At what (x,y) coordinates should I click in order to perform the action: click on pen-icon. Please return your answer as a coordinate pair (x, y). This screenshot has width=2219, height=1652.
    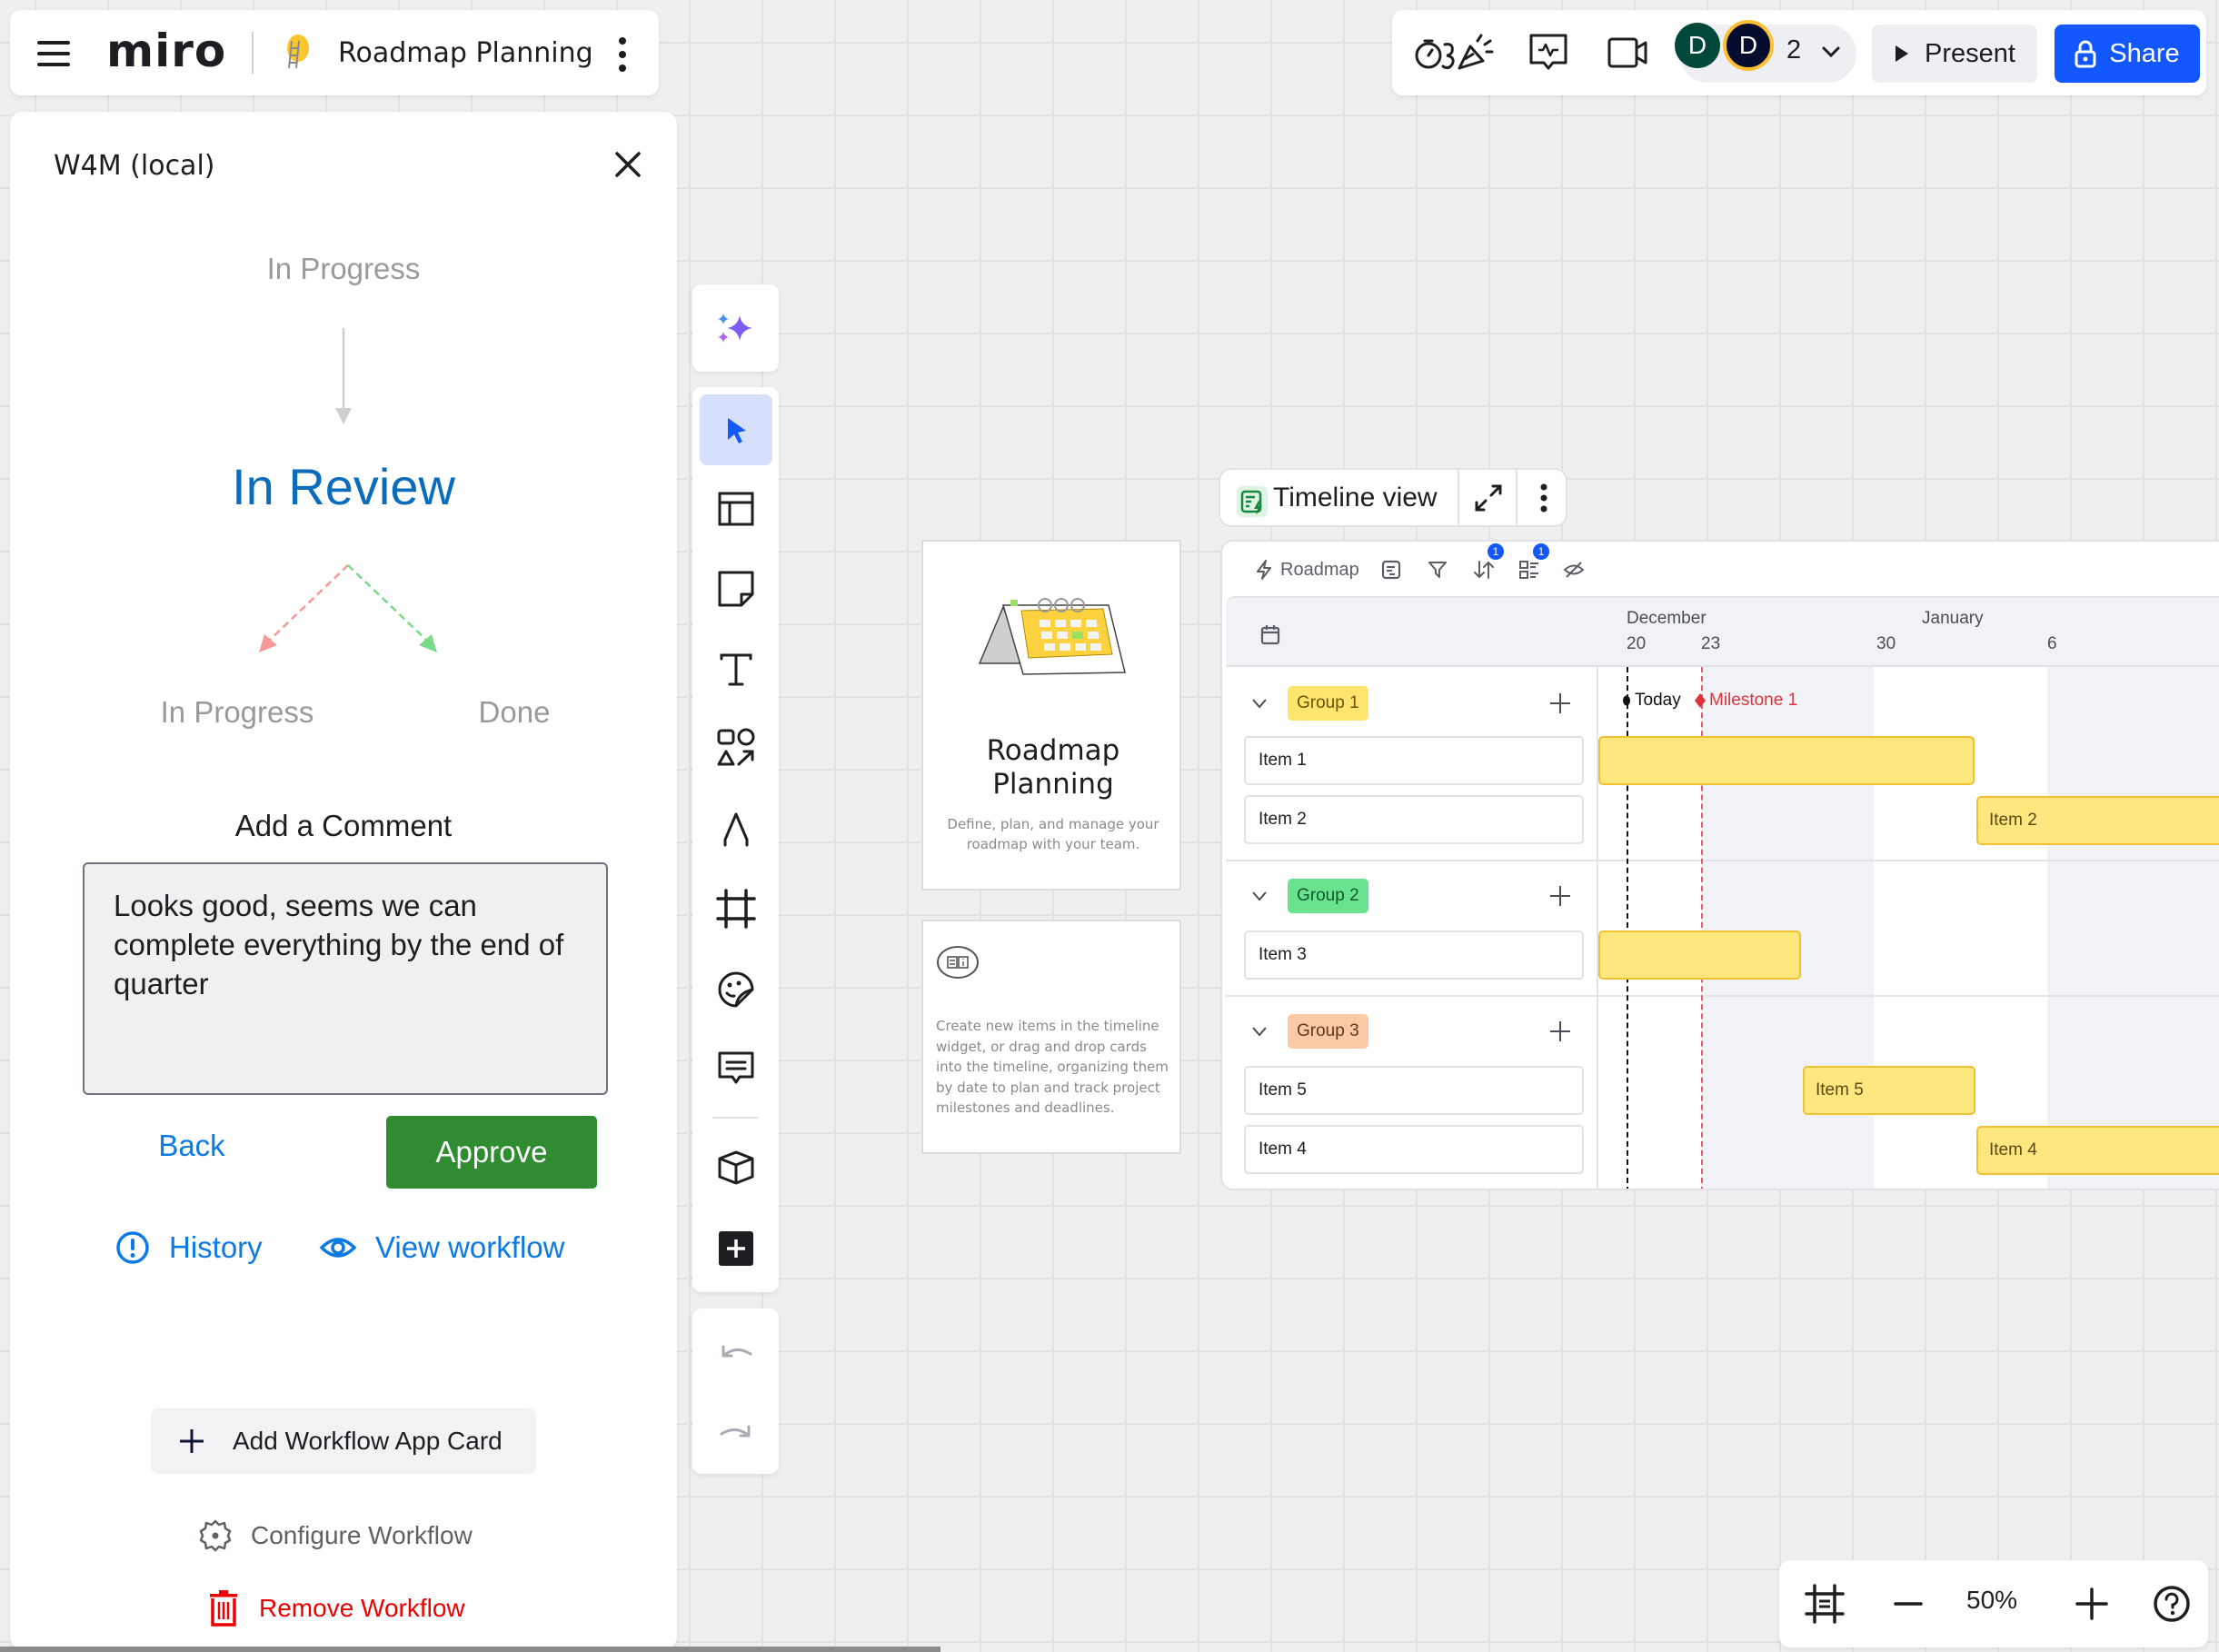
    Looking at the image, I should click on (736, 829).